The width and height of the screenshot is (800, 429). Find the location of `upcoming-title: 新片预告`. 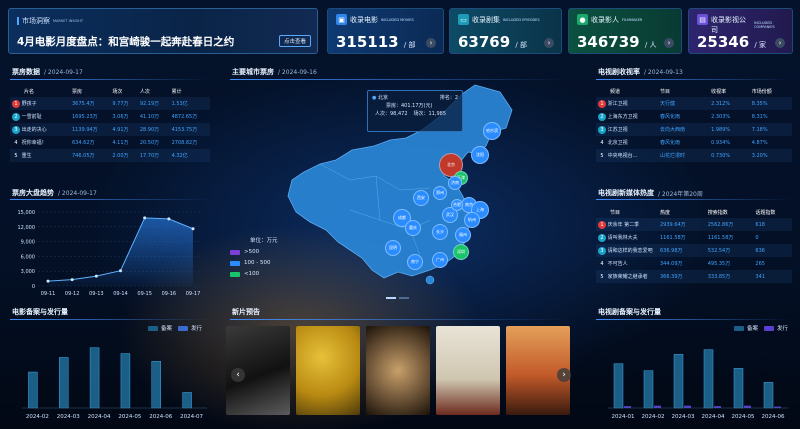

upcoming-title: 新片预告 is located at coordinates (246, 312).